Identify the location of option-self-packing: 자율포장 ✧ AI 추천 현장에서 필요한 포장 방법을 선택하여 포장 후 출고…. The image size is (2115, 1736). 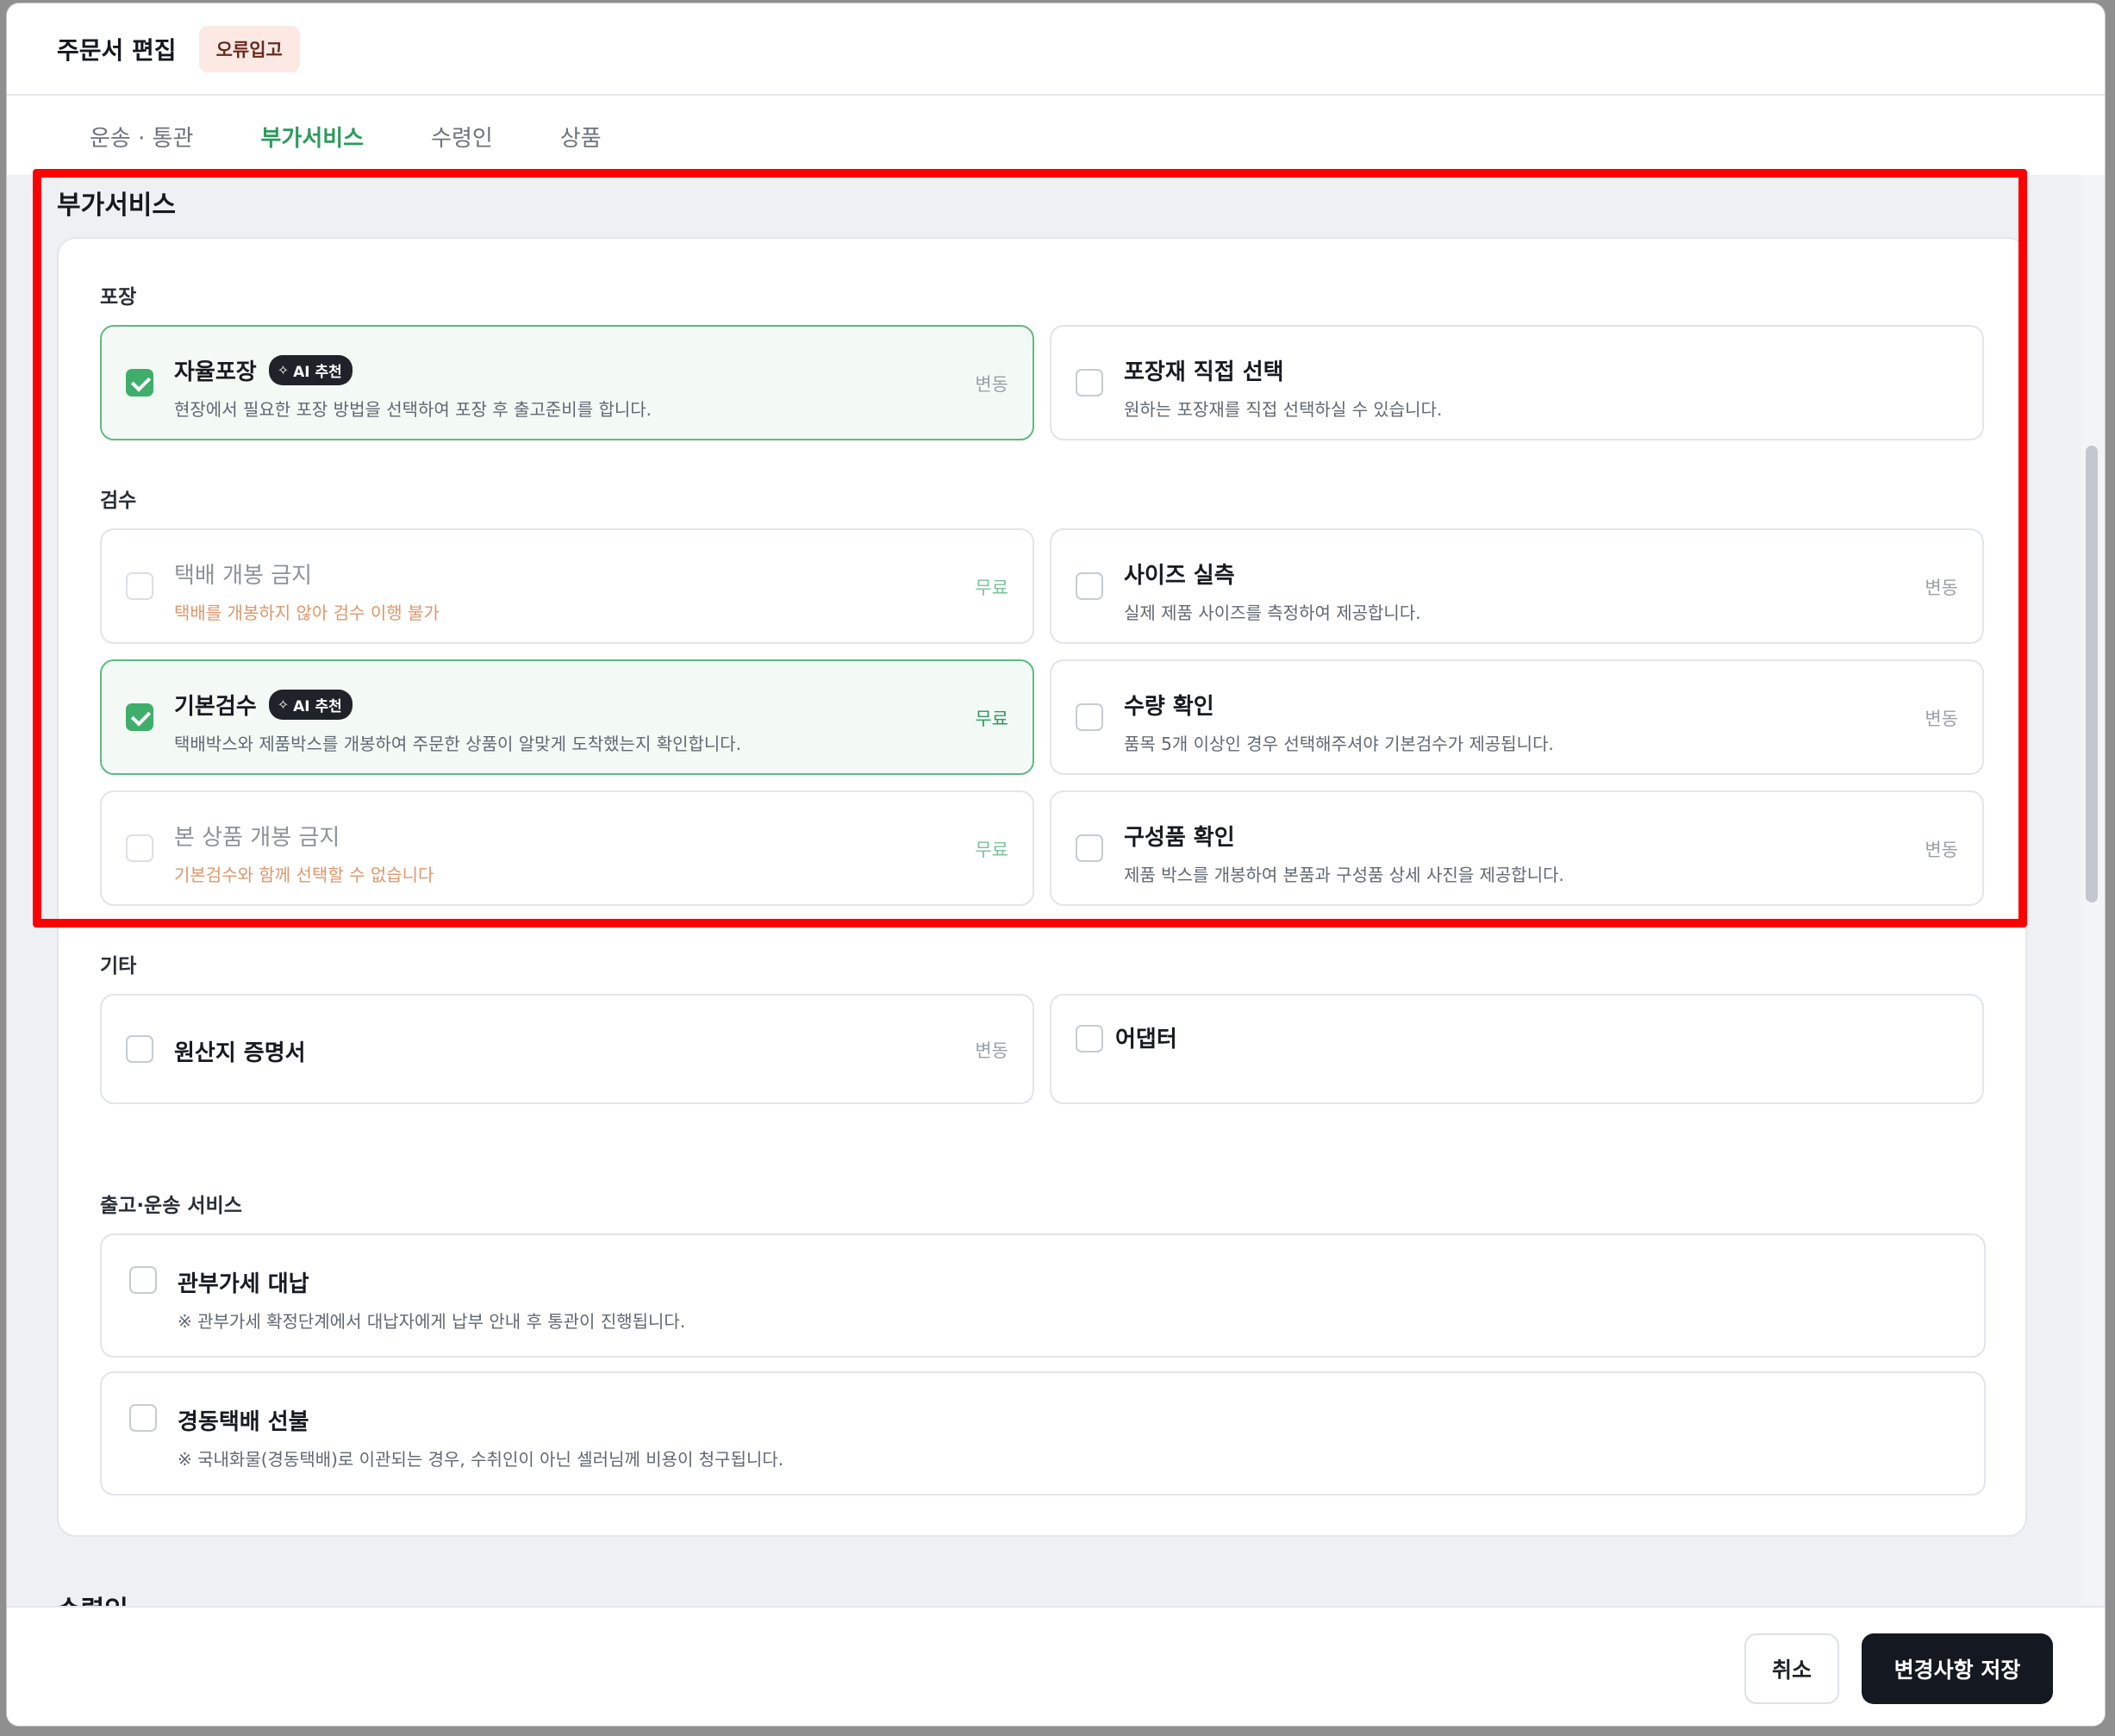
(567, 382).